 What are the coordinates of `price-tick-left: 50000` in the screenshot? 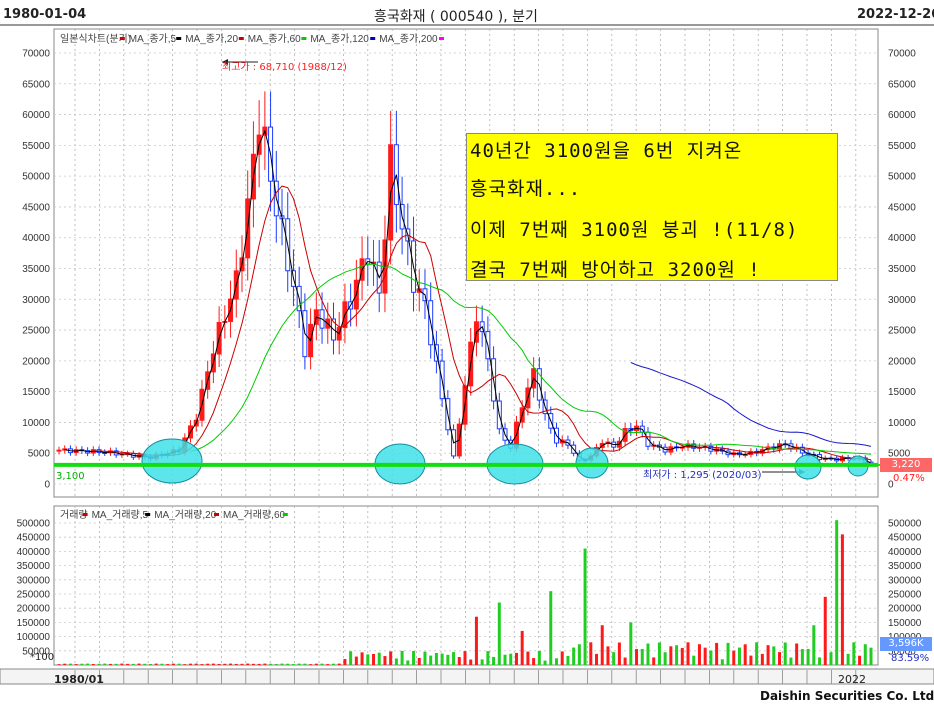 It's located at (36, 177).